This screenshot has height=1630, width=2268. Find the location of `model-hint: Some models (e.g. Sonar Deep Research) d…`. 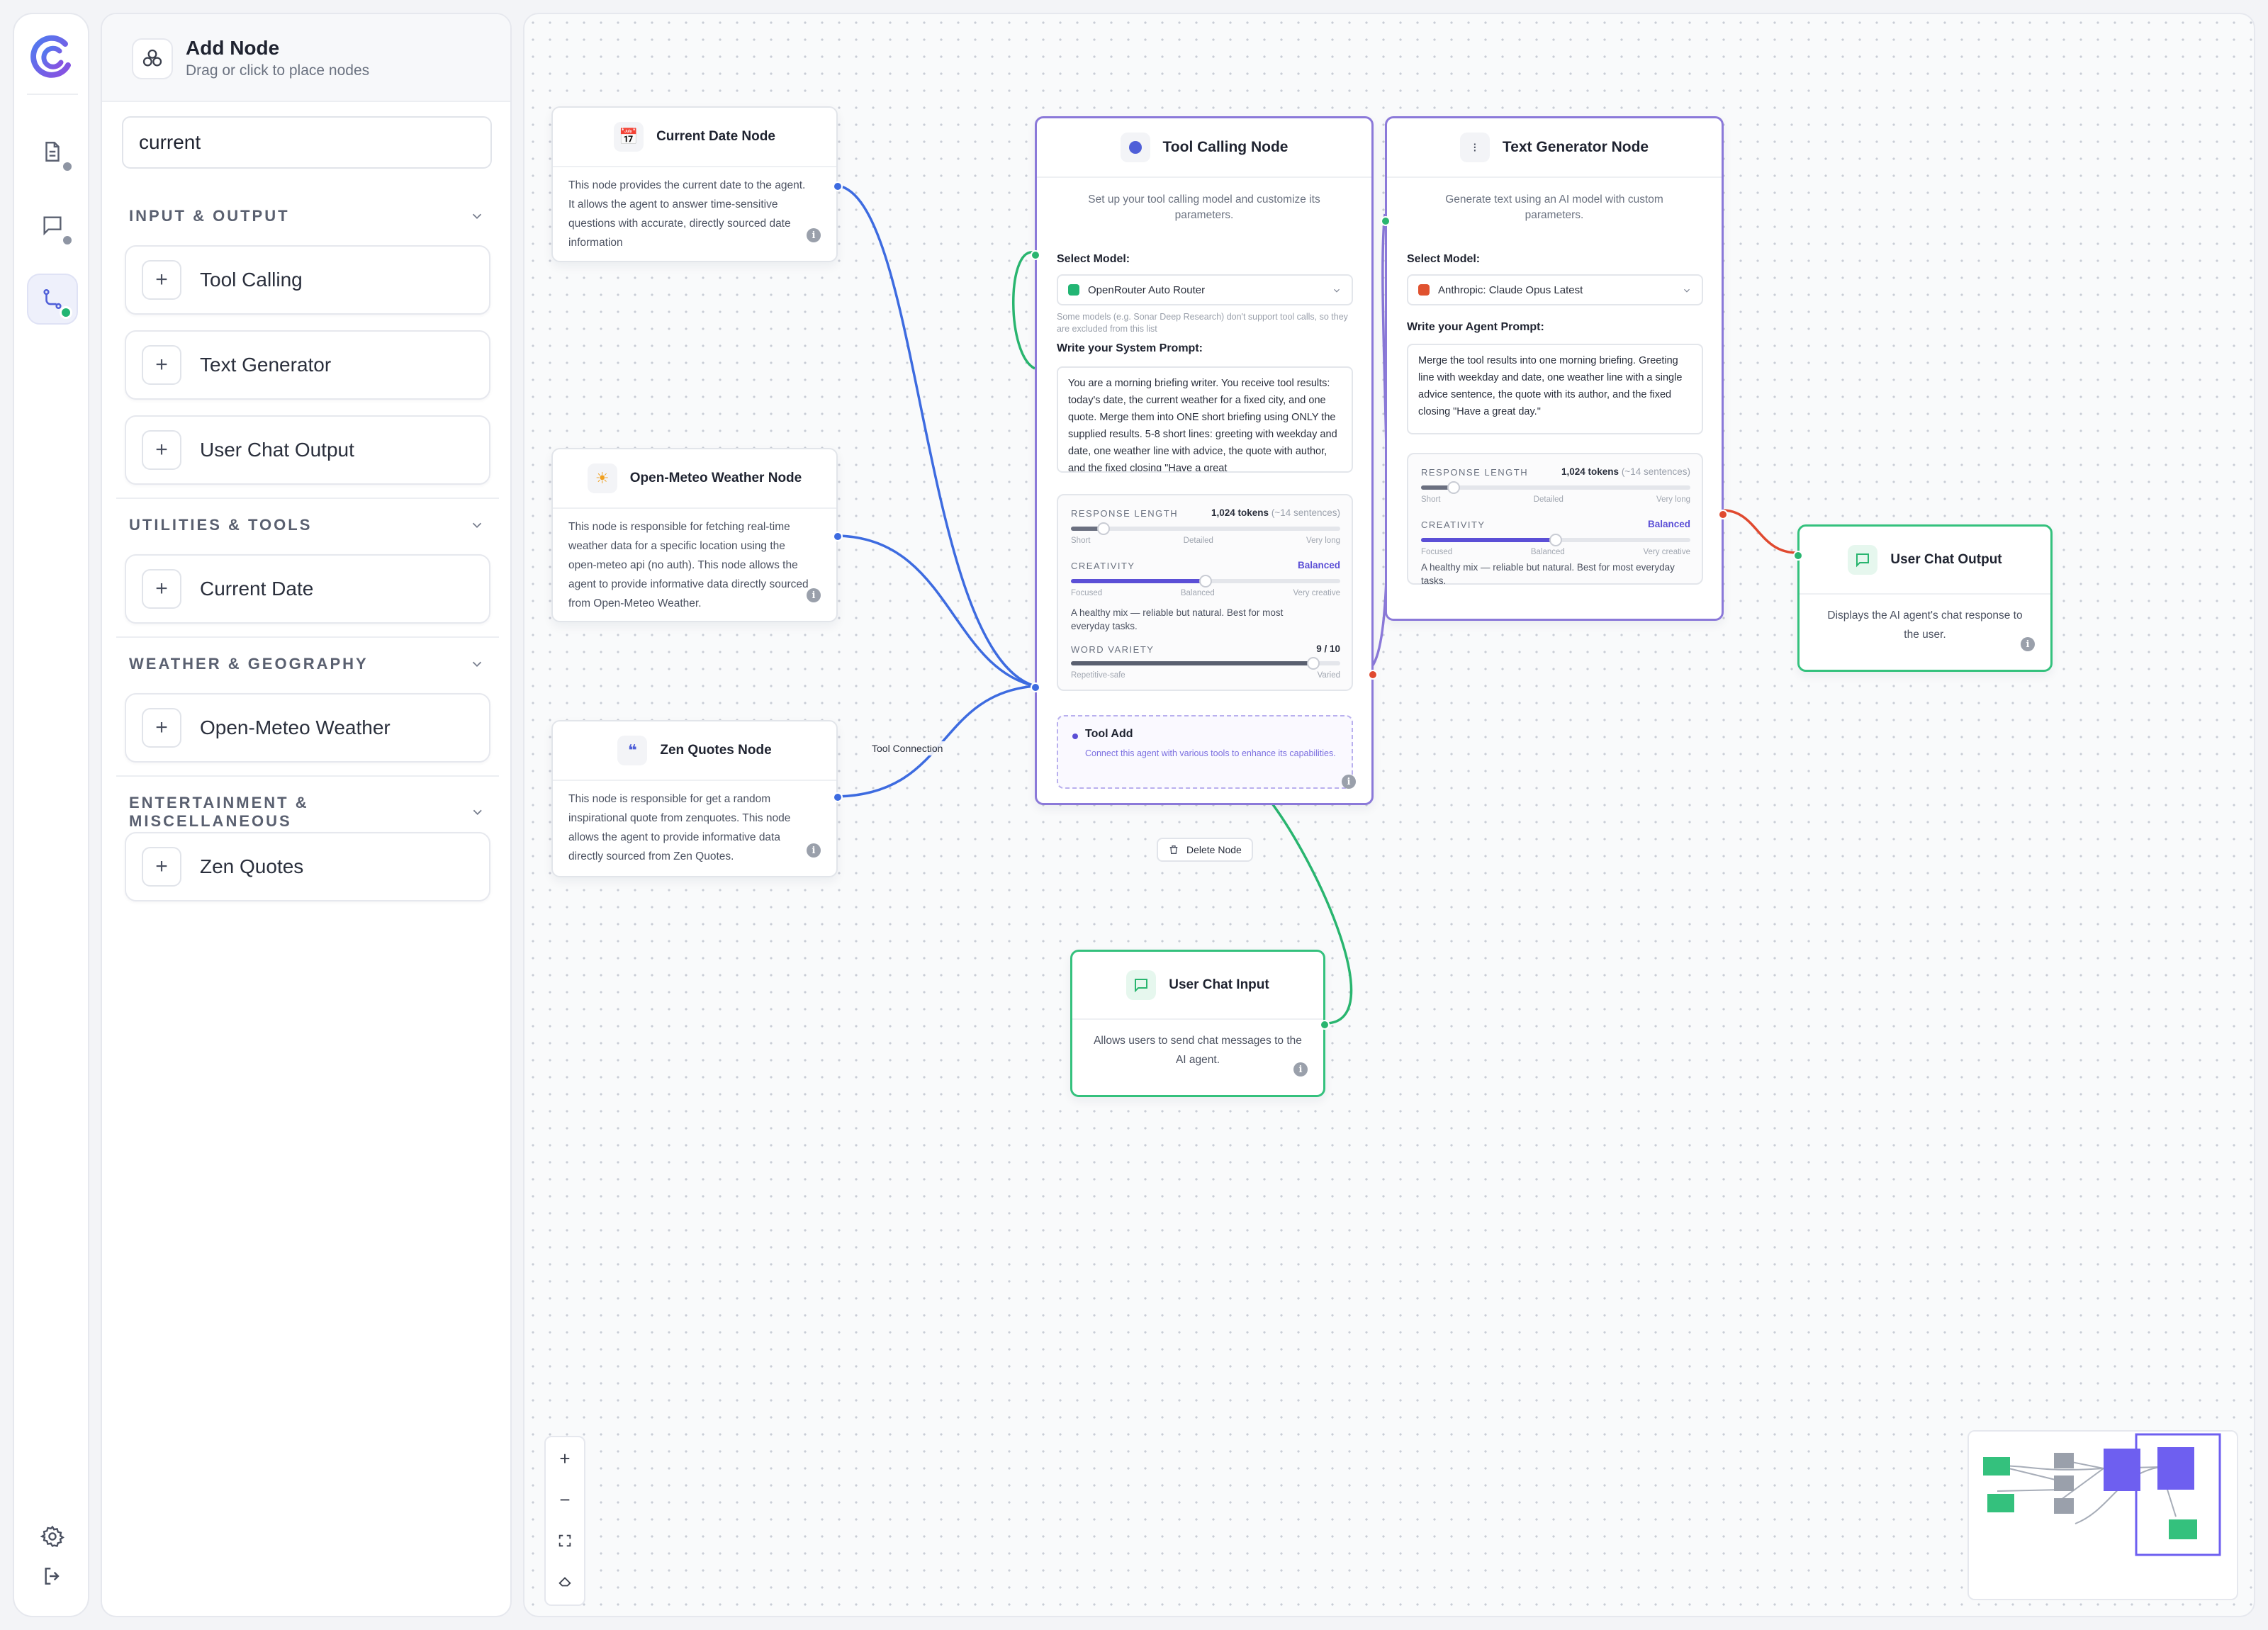

model-hint: Some models (e.g. Sonar Deep Research) d… is located at coordinates (1202, 323).